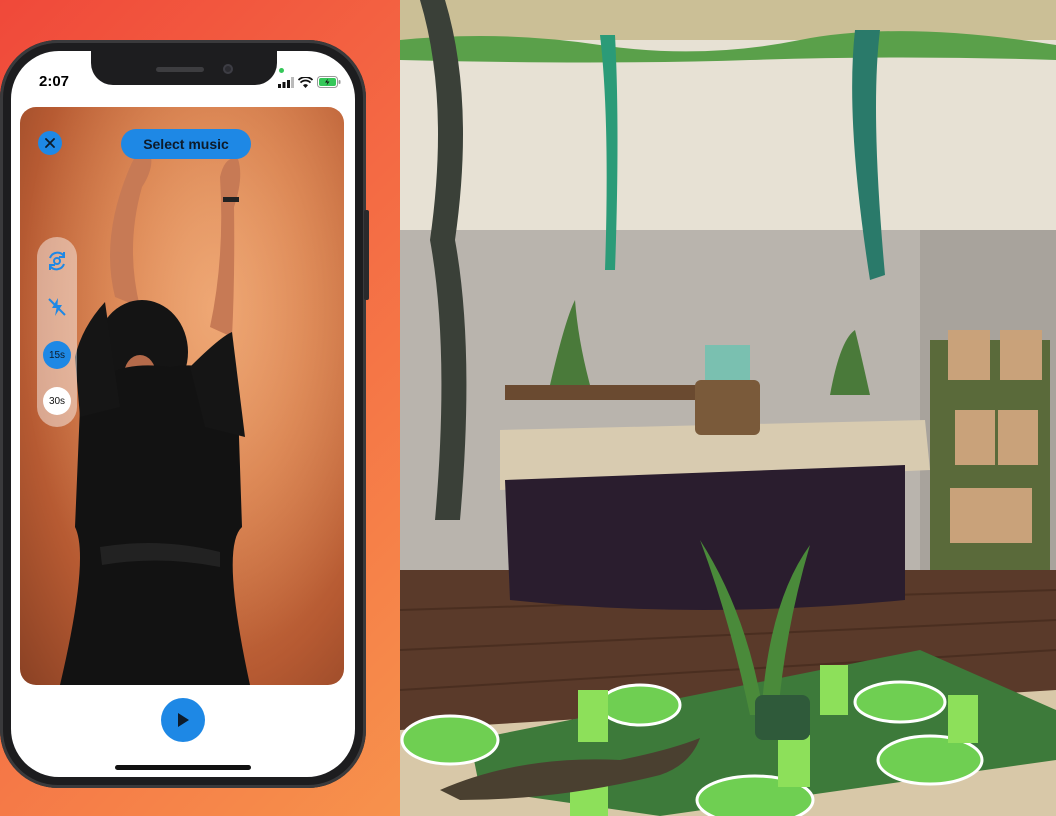 Image resolution: width=1056 pixels, height=816 pixels. Describe the element at coordinates (183, 767) in the screenshot. I see `home-indicator` at that location.